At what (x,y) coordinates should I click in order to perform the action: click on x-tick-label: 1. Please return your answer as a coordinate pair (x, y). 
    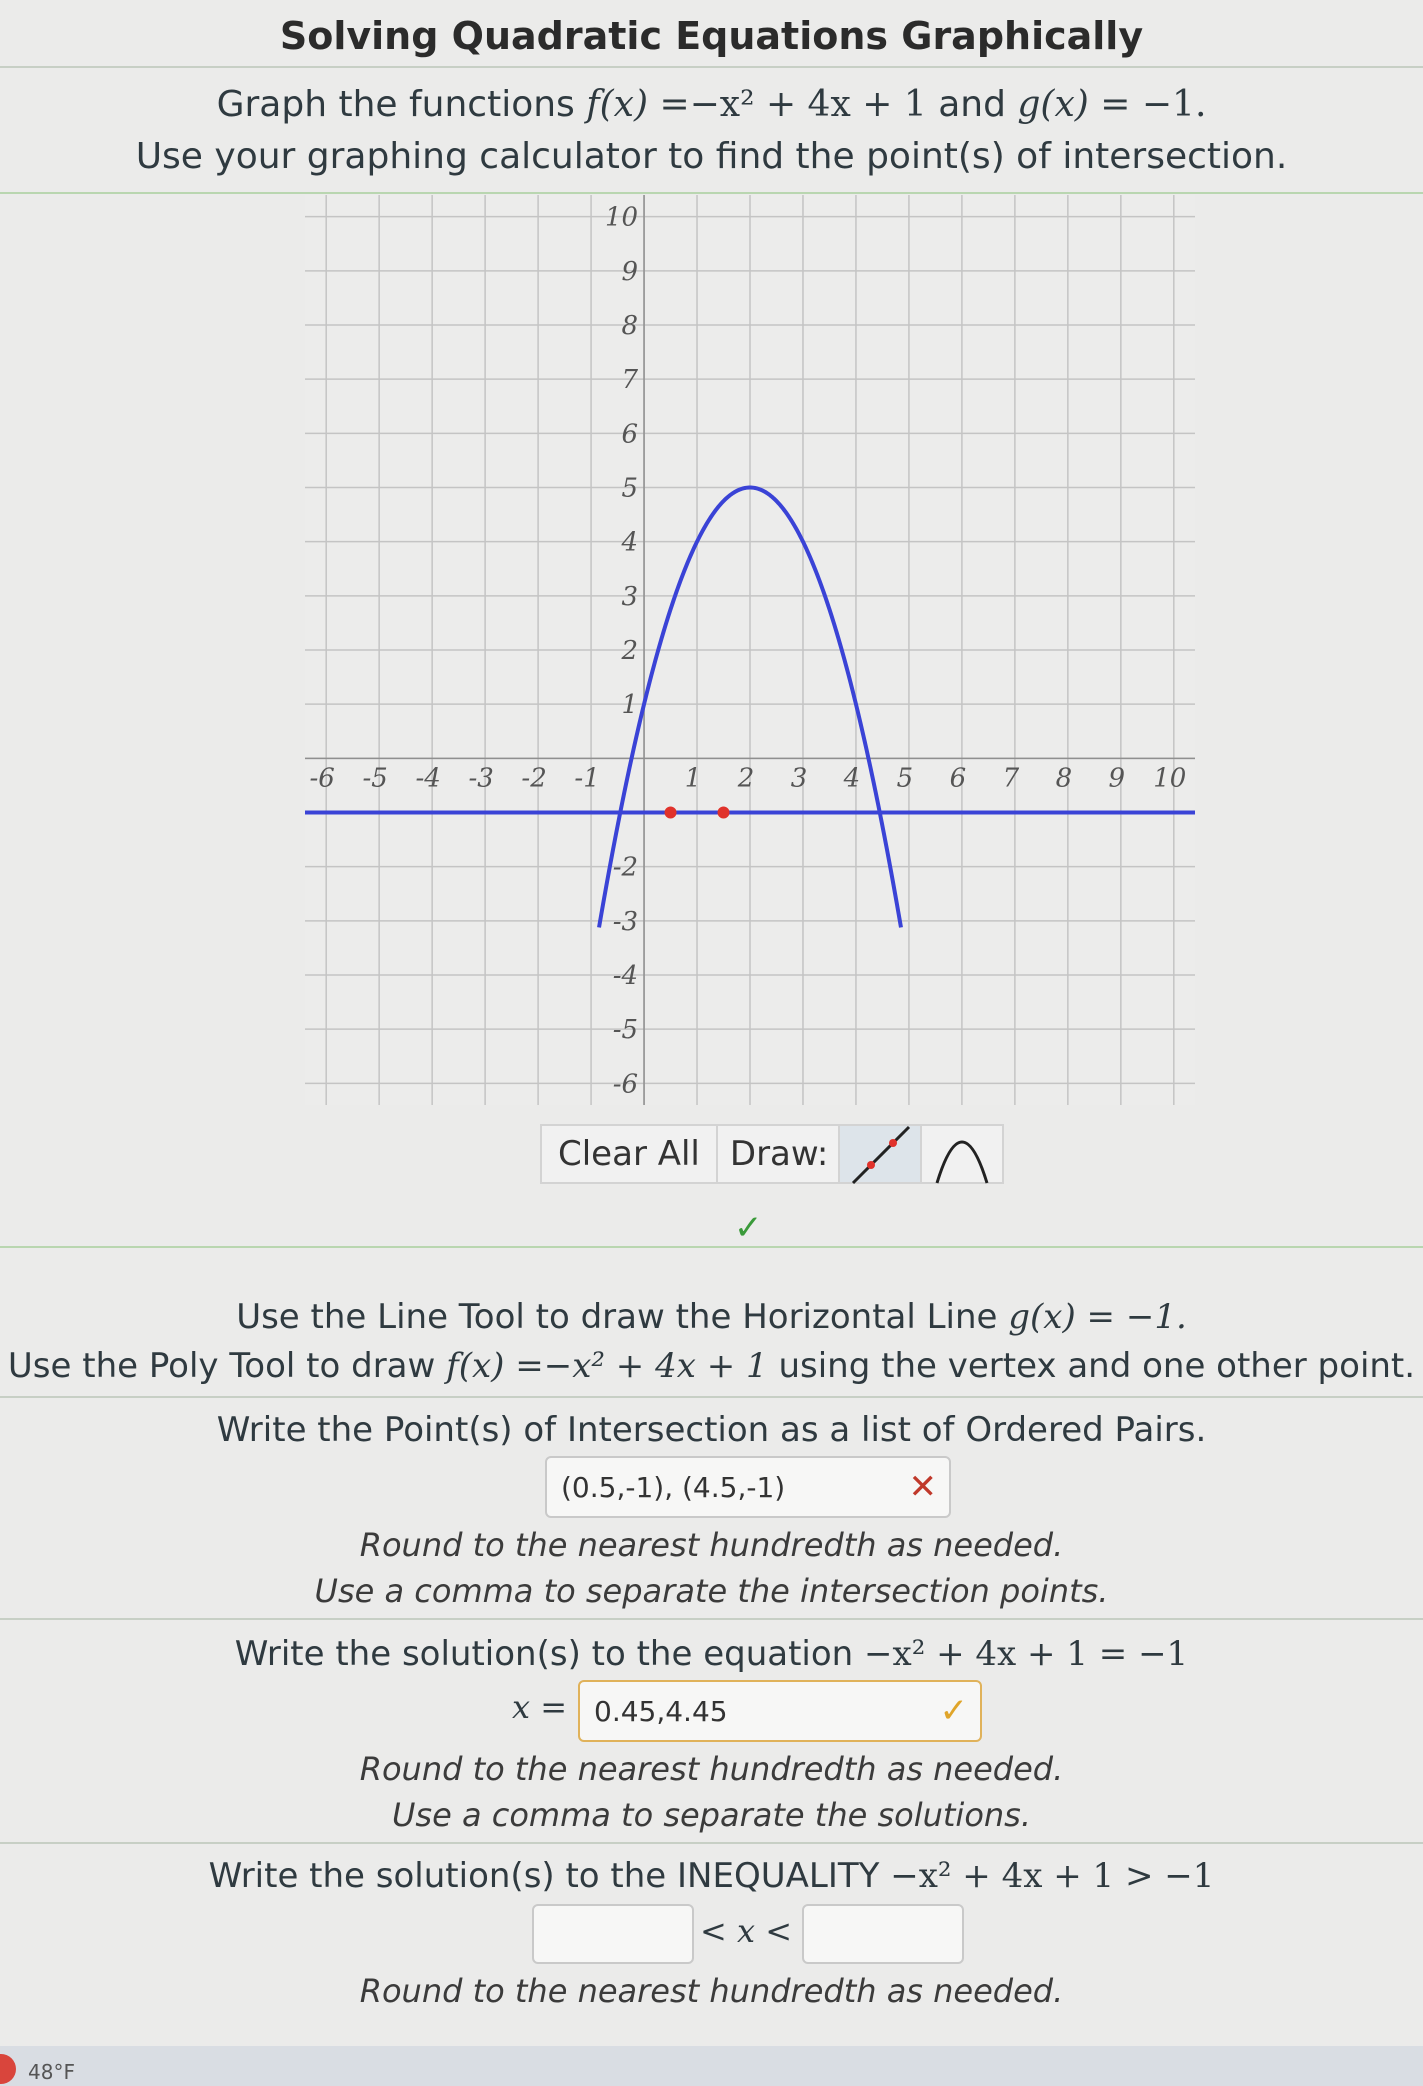
    Looking at the image, I should click on (693, 778).